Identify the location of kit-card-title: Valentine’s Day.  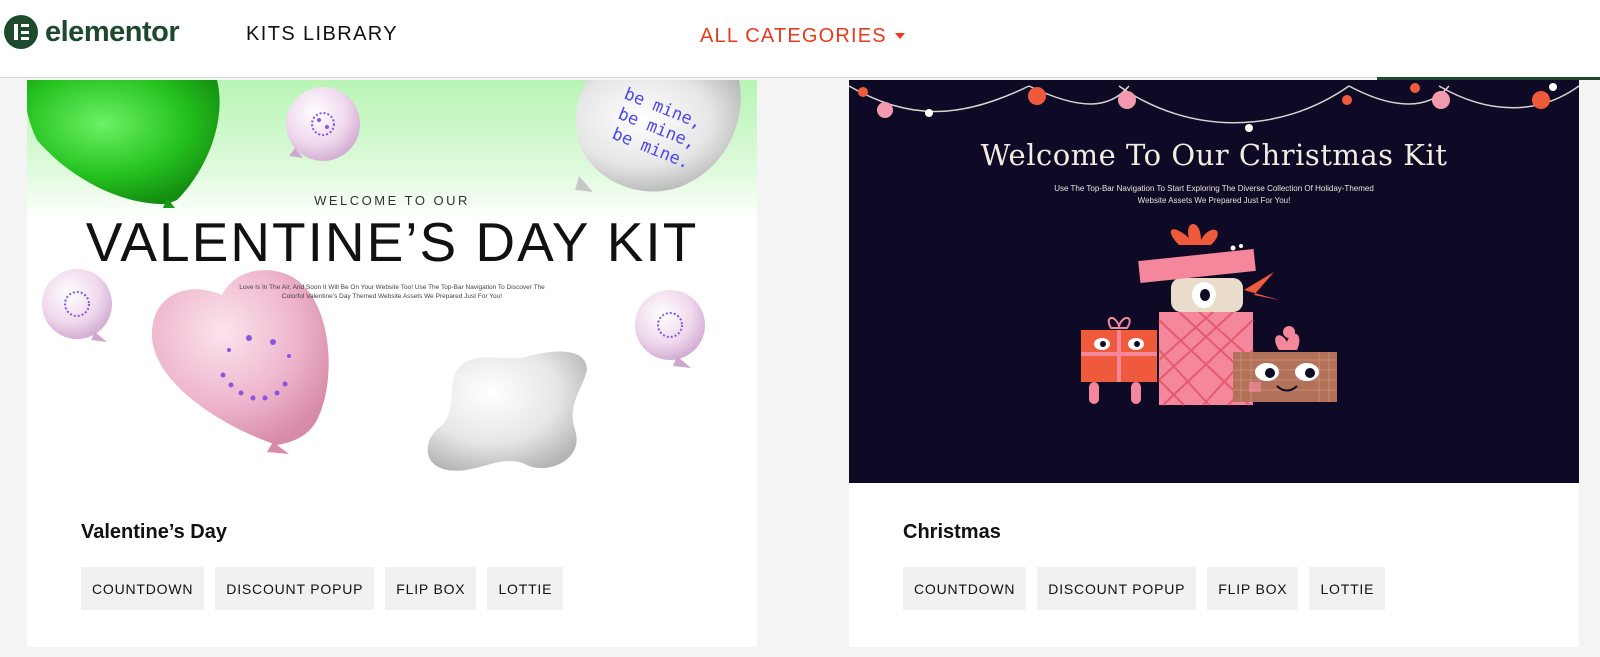
(154, 532).